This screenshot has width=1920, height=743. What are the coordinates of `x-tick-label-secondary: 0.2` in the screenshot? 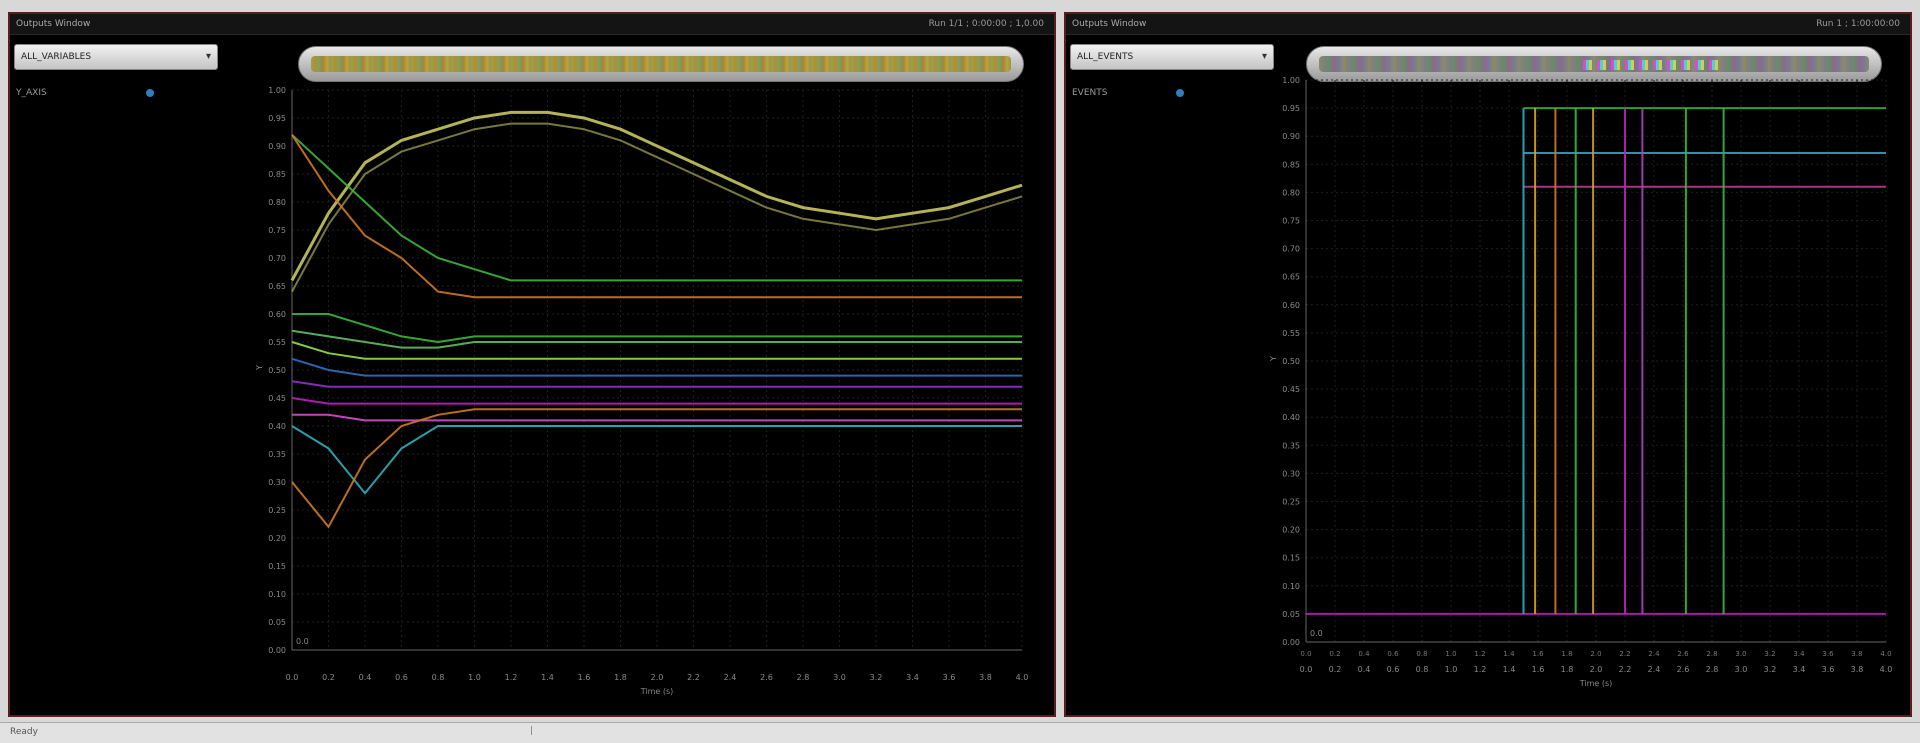 It's located at (1334, 654).